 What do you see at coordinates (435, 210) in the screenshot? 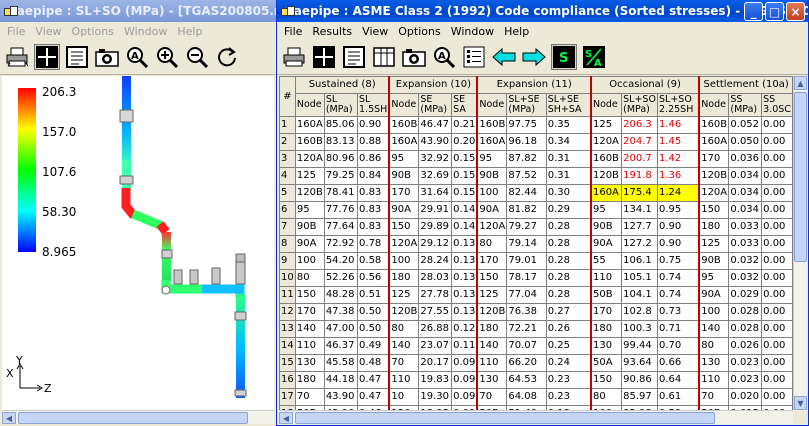
I see `table-cell: 29.91` at bounding box center [435, 210].